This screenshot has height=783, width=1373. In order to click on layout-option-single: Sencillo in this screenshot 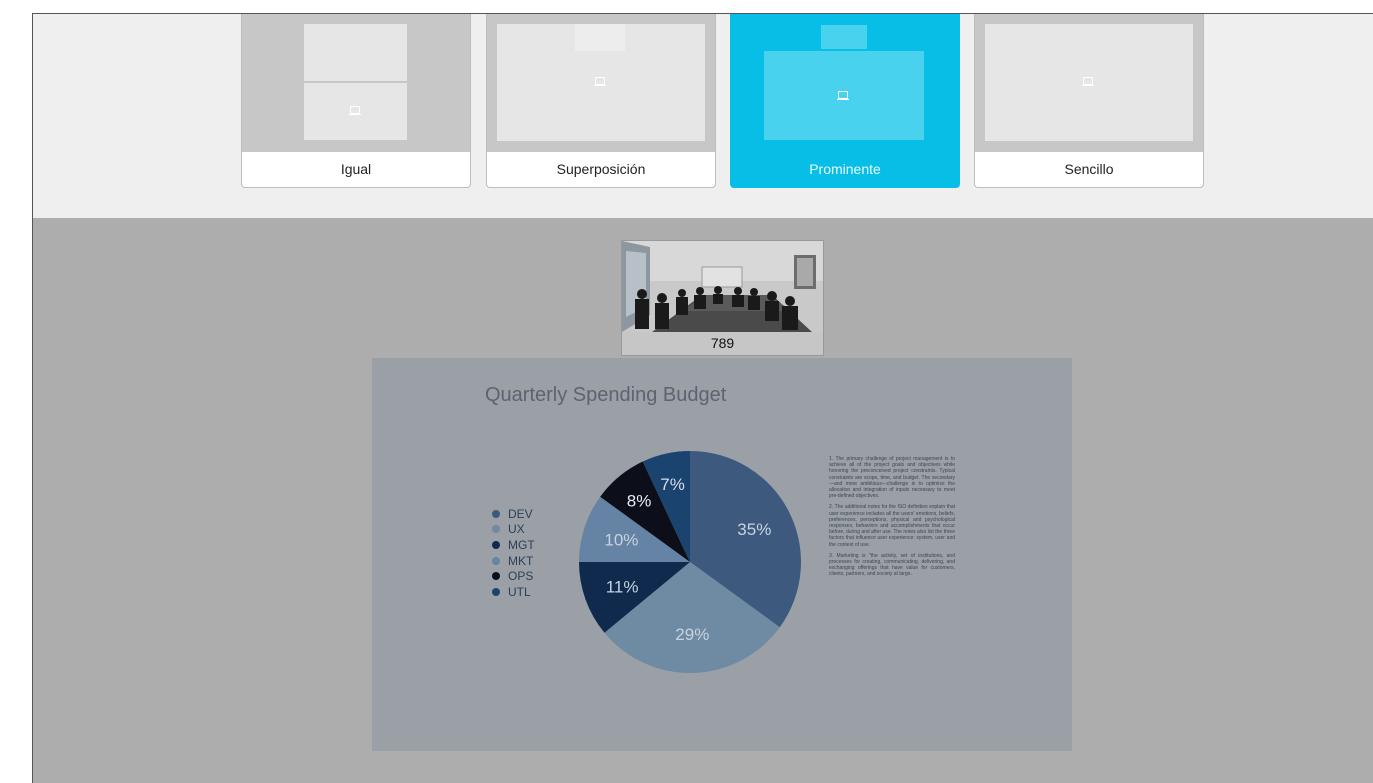, I will do `click(1089, 101)`.